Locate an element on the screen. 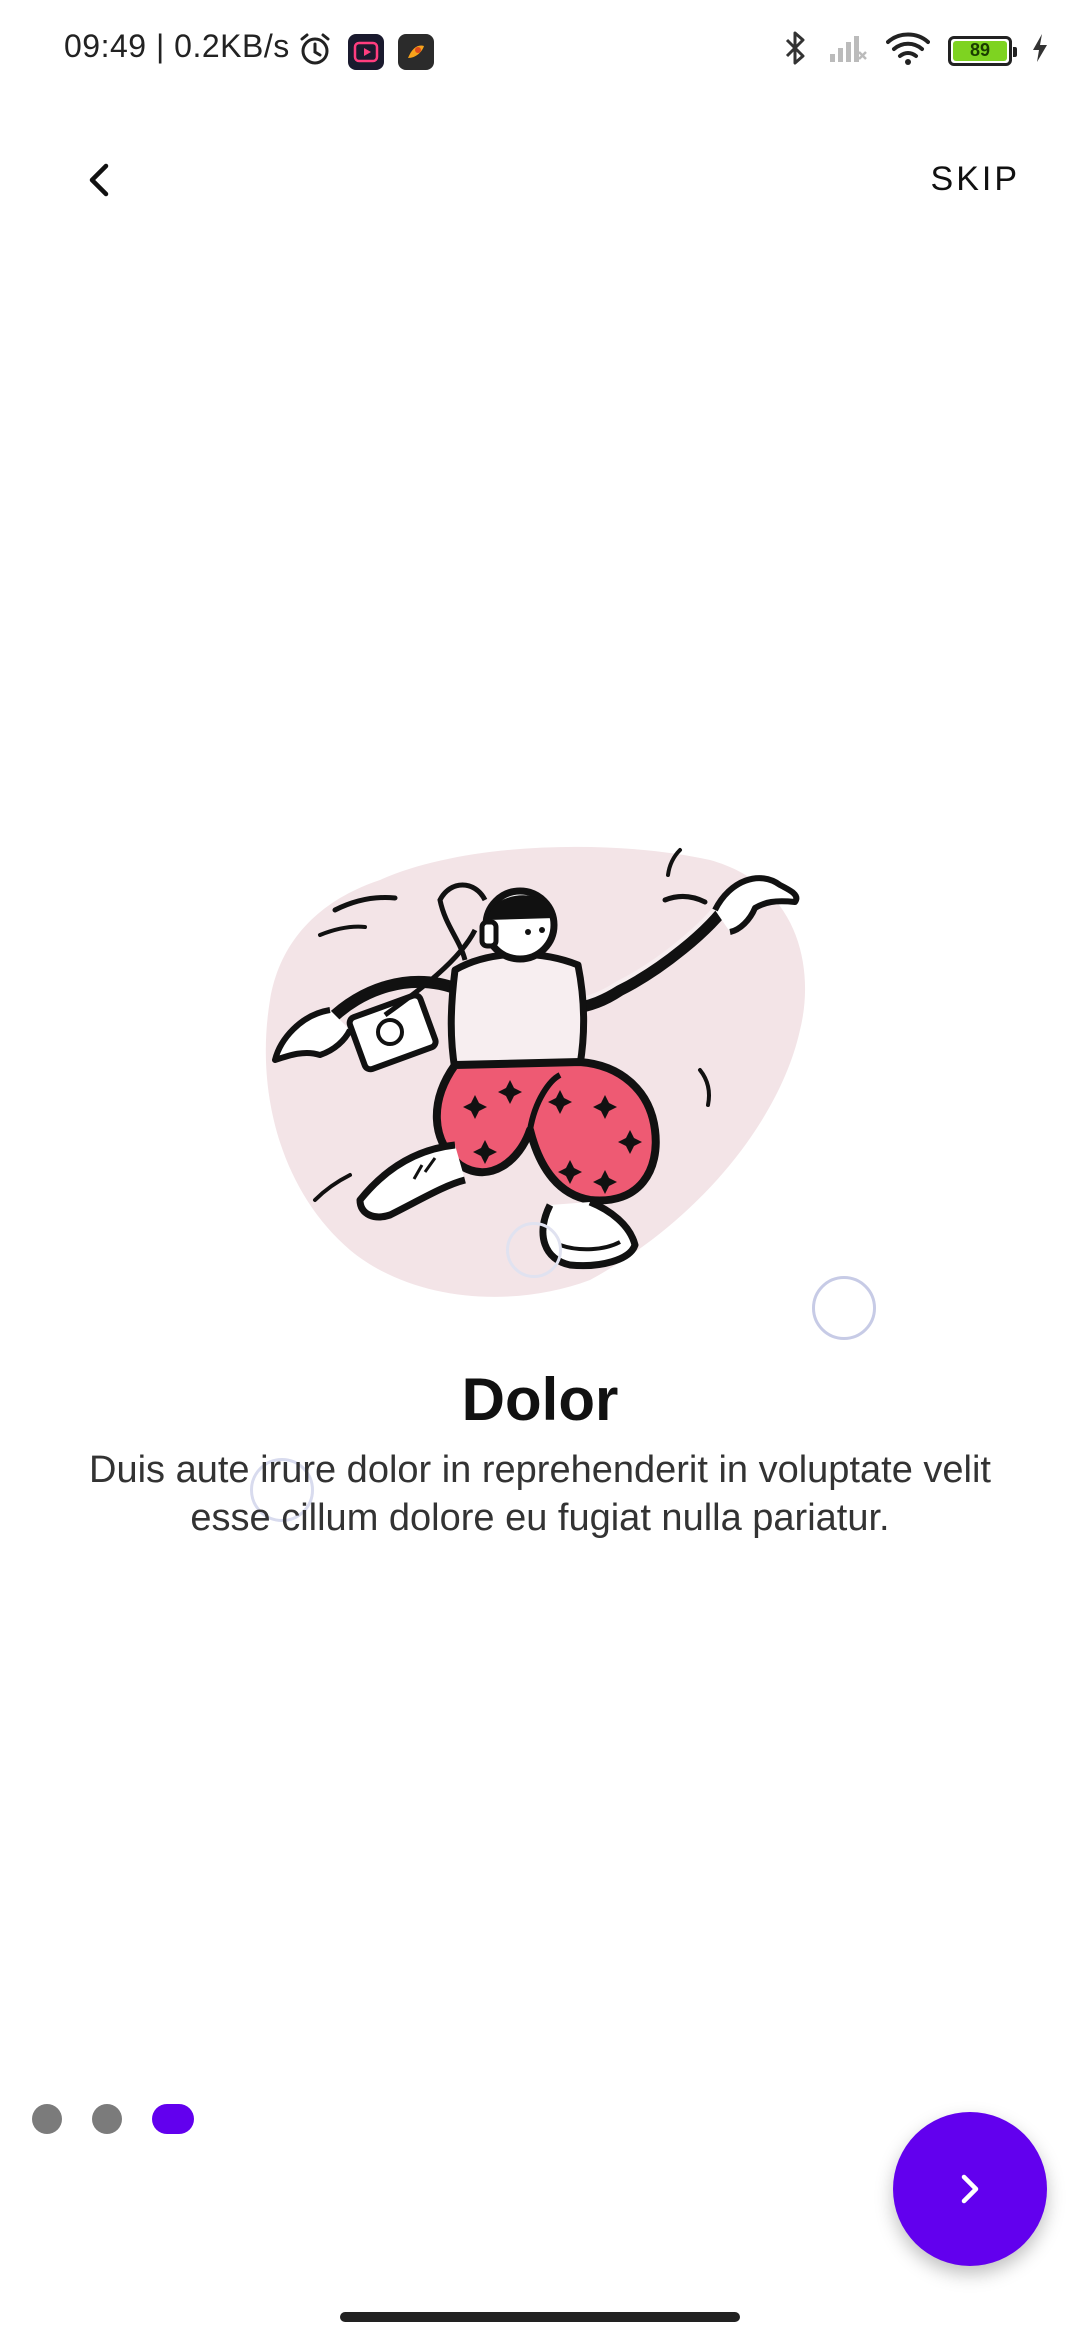  page-indicator is located at coordinates (113, 2119).